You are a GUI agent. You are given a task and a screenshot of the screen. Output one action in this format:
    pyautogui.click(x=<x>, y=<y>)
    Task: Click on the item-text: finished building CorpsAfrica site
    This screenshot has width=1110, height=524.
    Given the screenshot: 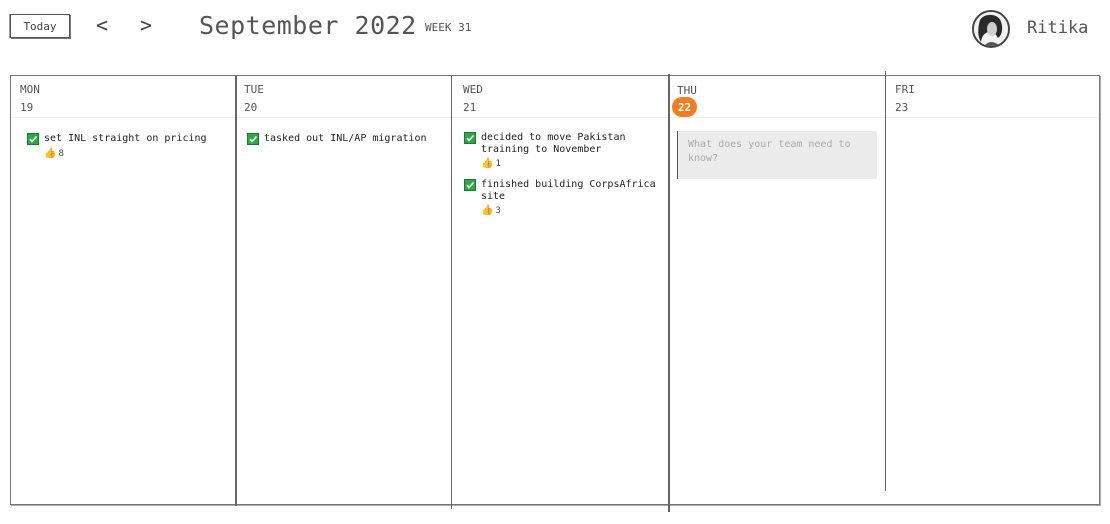 What is the action you would take?
    pyautogui.click(x=568, y=190)
    